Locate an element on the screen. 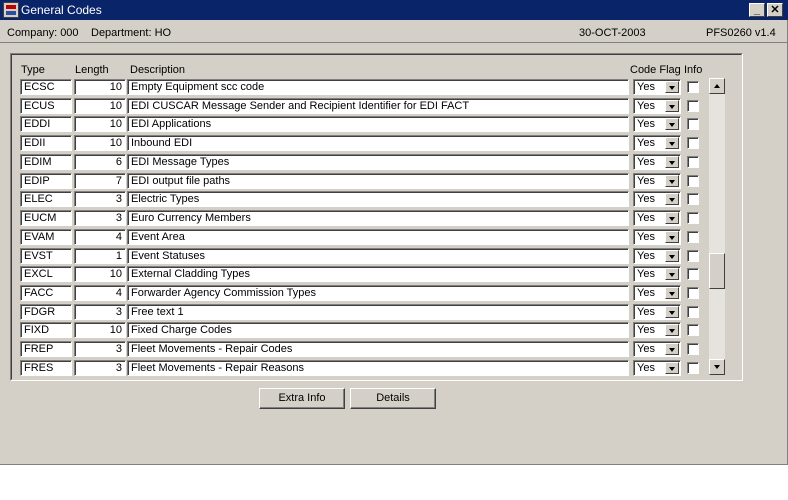 Image resolution: width=788 pixels, height=500 pixels. description-field: Free text 1 is located at coordinates (378, 312).